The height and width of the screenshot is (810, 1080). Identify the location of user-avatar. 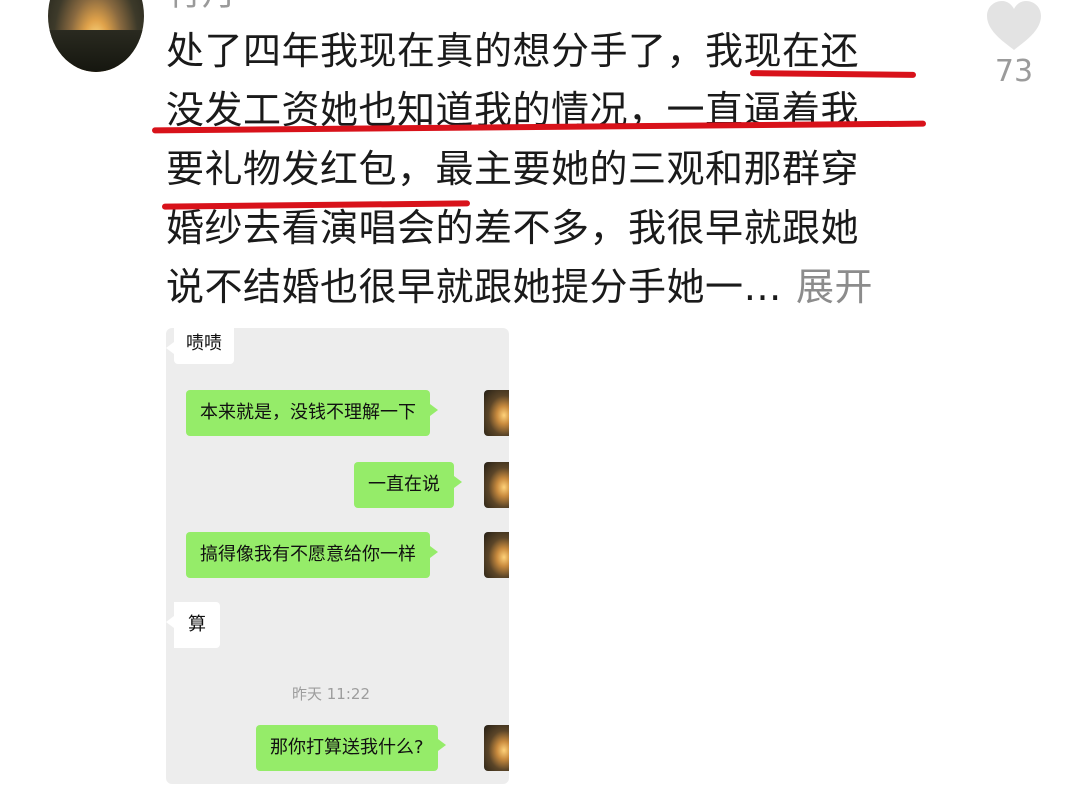
(96, 36).